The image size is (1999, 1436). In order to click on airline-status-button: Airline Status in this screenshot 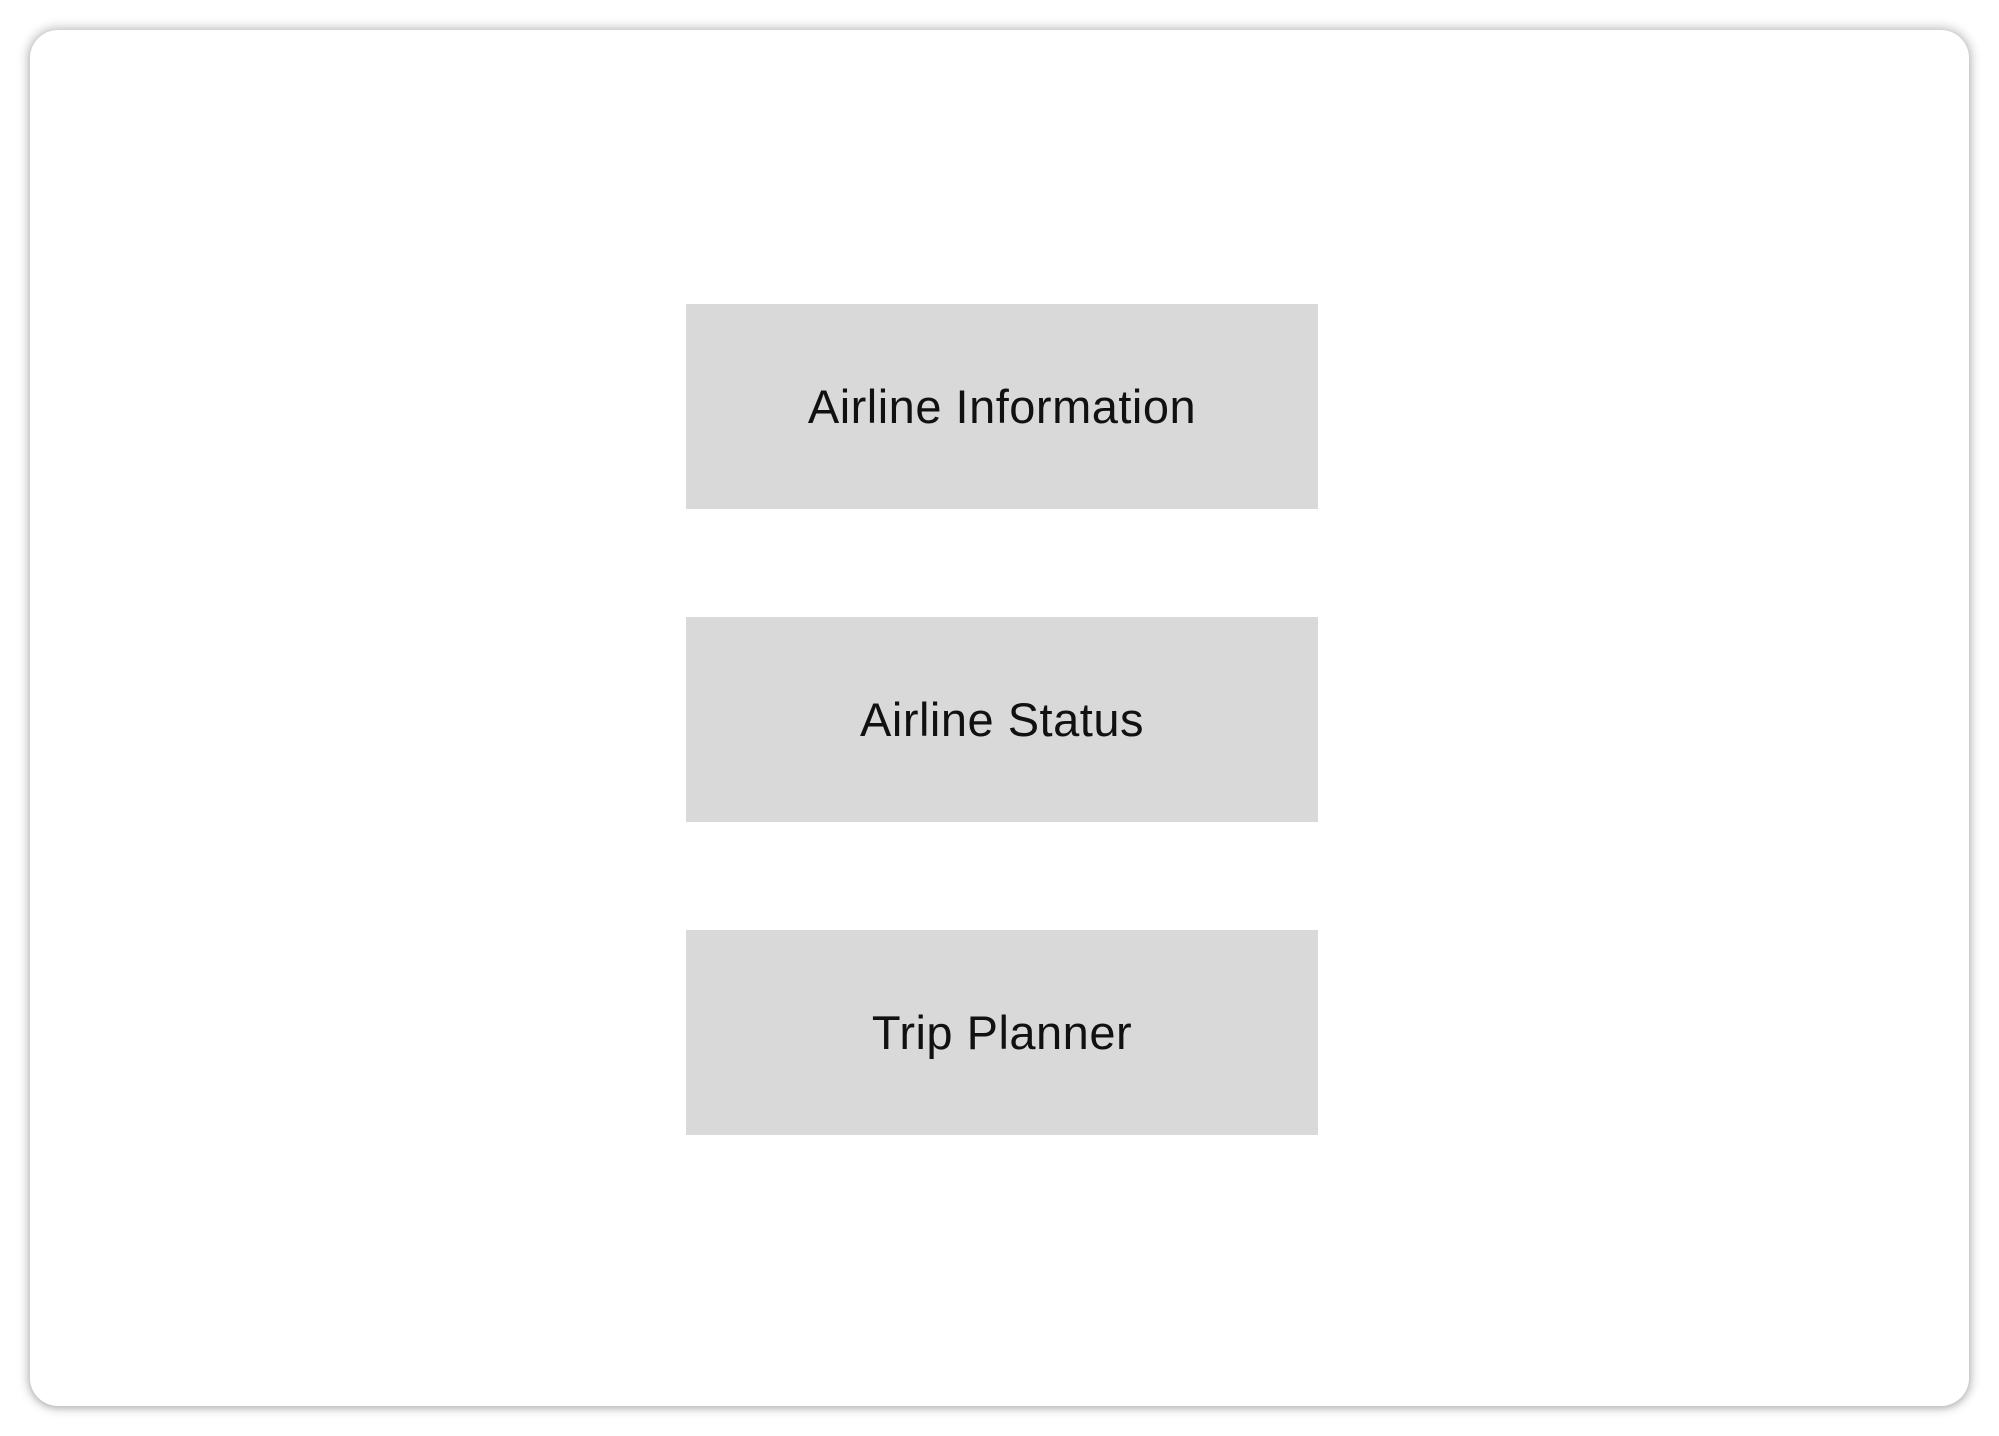, I will do `click(1002, 719)`.